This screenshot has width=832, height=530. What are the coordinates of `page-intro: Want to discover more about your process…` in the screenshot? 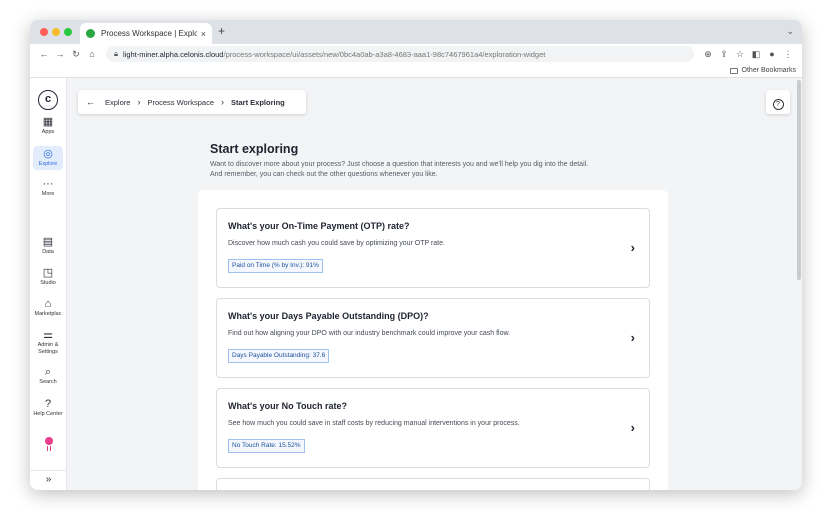 It's located at (445, 170).